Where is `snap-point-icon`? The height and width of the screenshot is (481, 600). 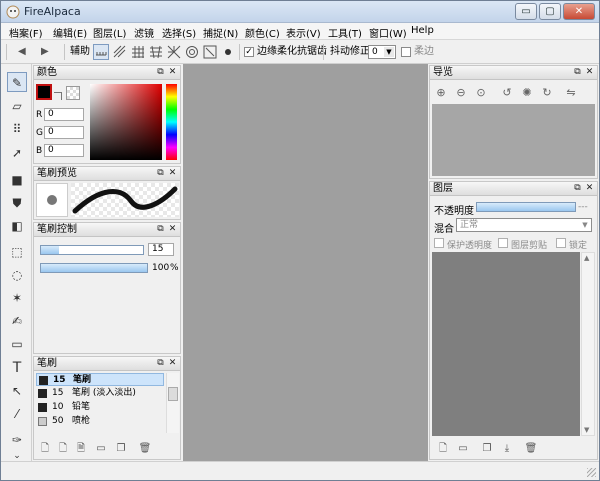
snap-point-icon is located at coordinates (228, 52).